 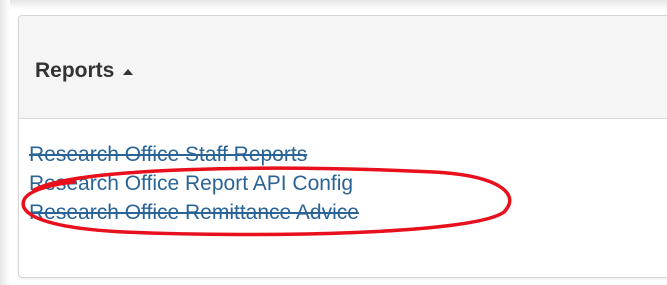 I want to click on caret-up-icon, so click(x=128, y=72).